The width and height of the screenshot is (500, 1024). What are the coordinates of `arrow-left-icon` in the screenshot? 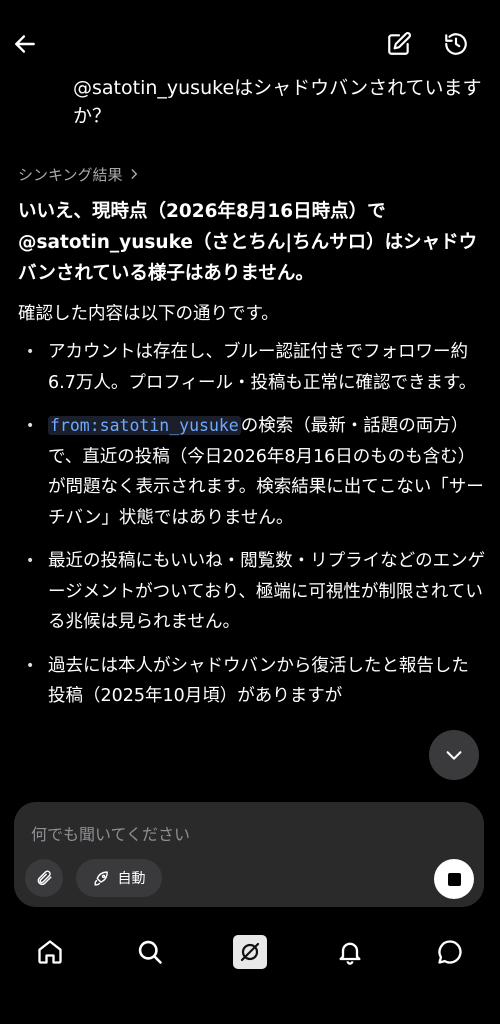 It's located at (25, 44).